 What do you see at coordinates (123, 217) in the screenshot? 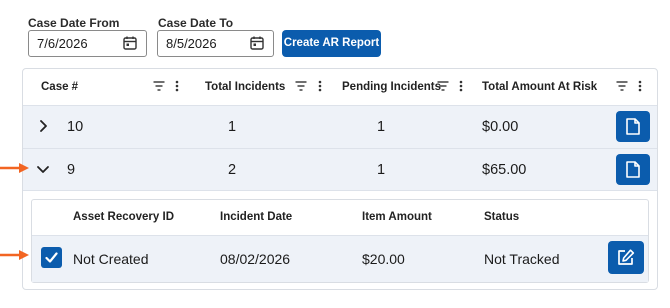
I see `column-header-asset-recovery-id: Asset Recovery ID` at bounding box center [123, 217].